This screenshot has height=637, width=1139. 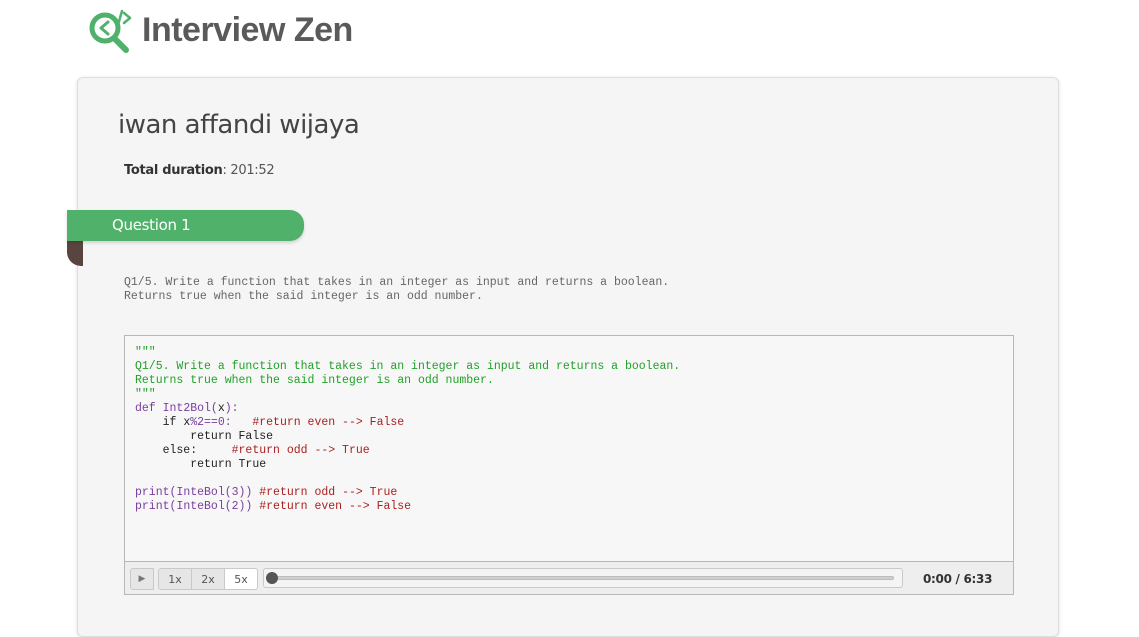 I want to click on candidate-name: iwan affandi wijaya, so click(x=239, y=125).